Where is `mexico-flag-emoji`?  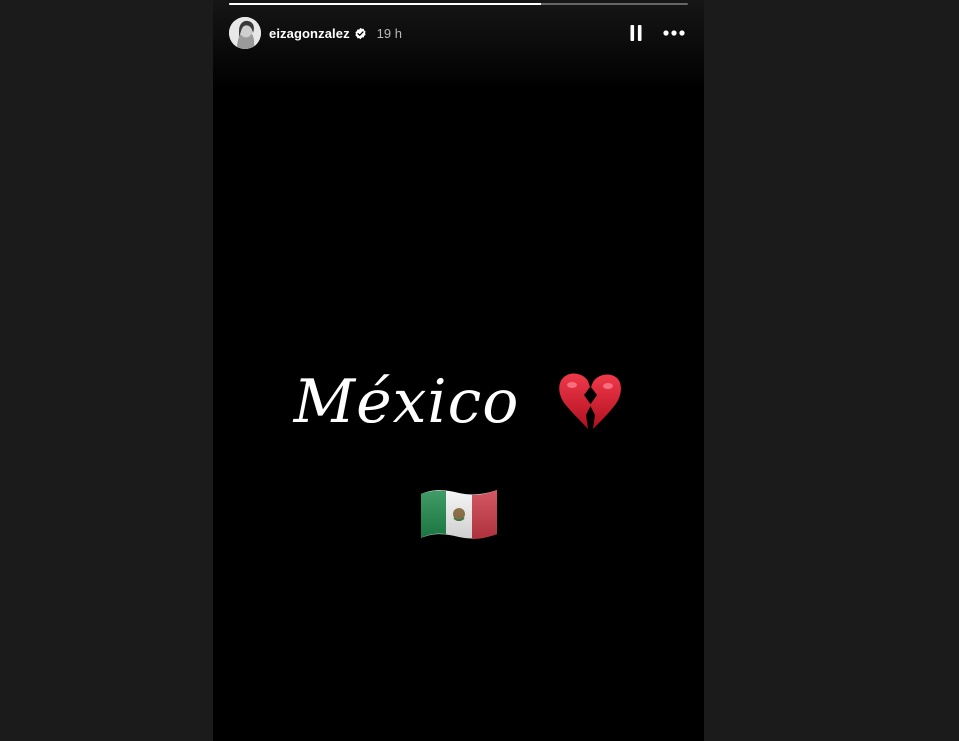 mexico-flag-emoji is located at coordinates (458, 514).